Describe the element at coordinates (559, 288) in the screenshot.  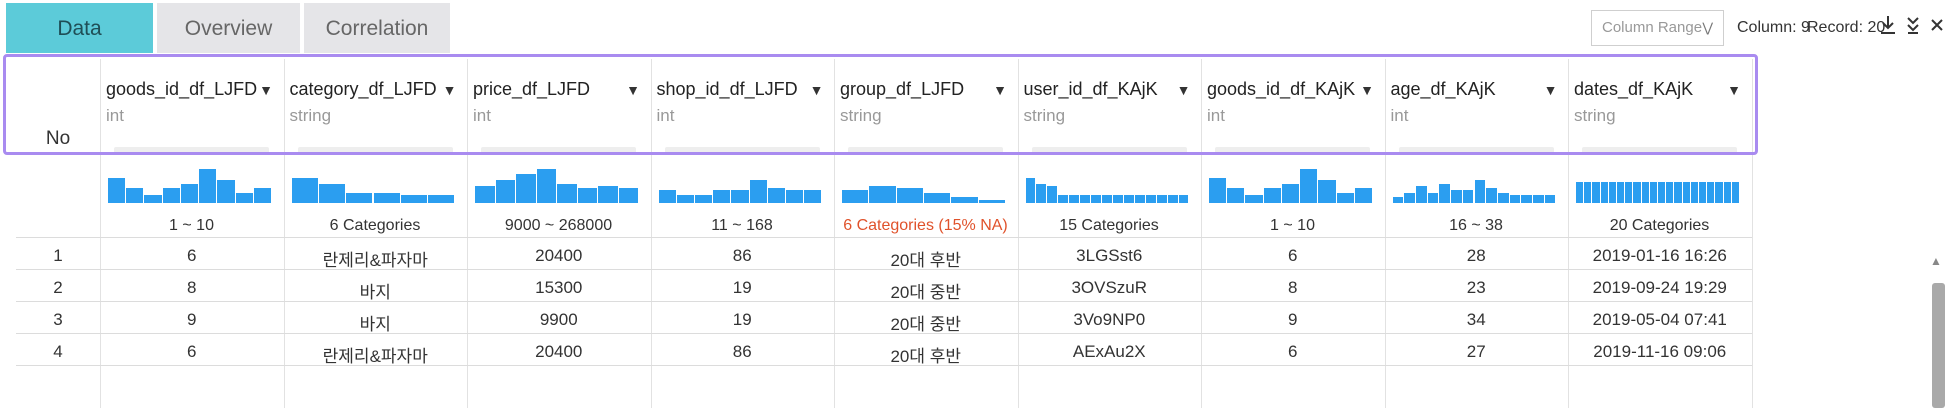
I see `table-cell: 15300` at that location.